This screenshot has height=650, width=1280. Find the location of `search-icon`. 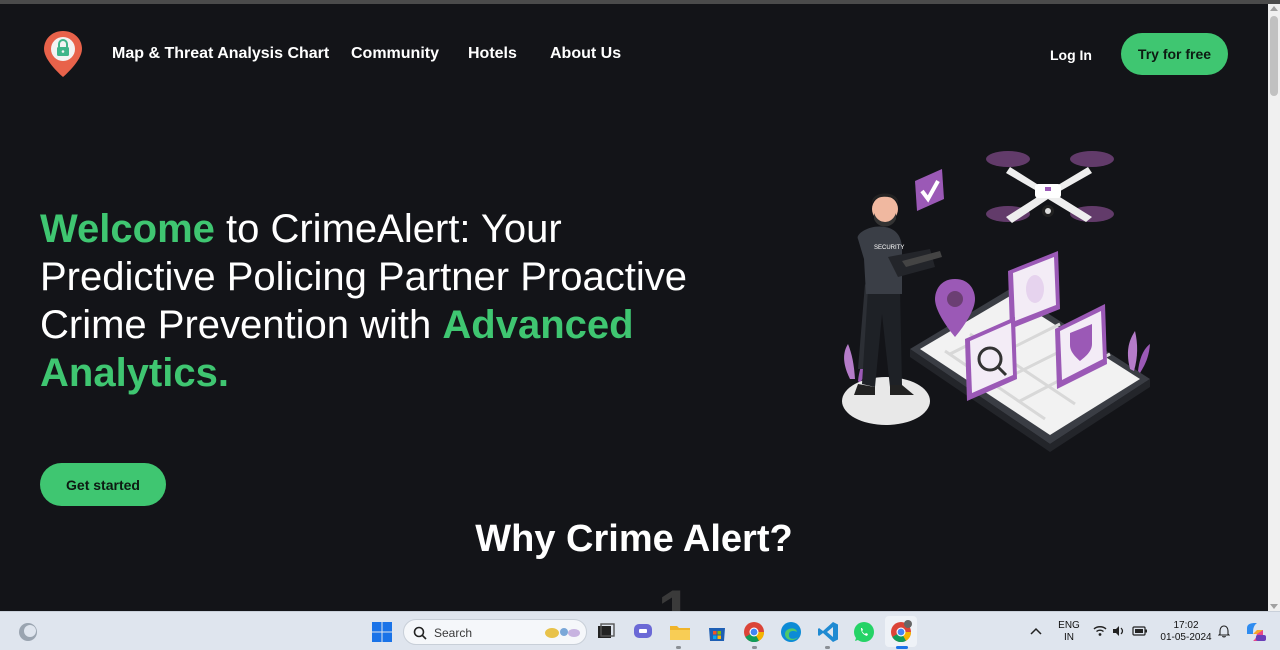

search-icon is located at coordinates (420, 633).